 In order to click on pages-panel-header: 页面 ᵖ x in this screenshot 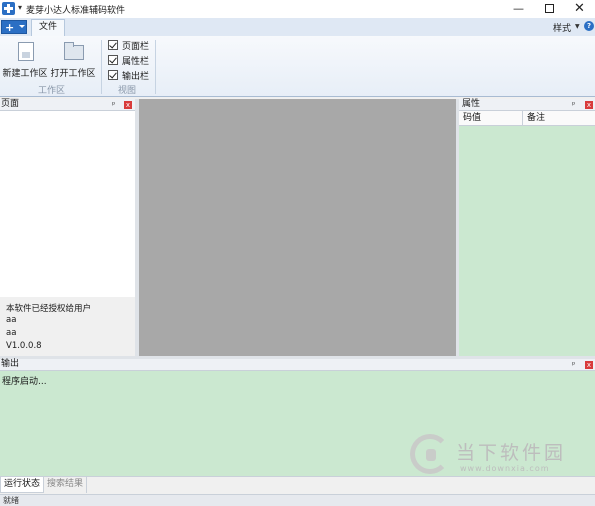, I will do `click(67, 105)`.